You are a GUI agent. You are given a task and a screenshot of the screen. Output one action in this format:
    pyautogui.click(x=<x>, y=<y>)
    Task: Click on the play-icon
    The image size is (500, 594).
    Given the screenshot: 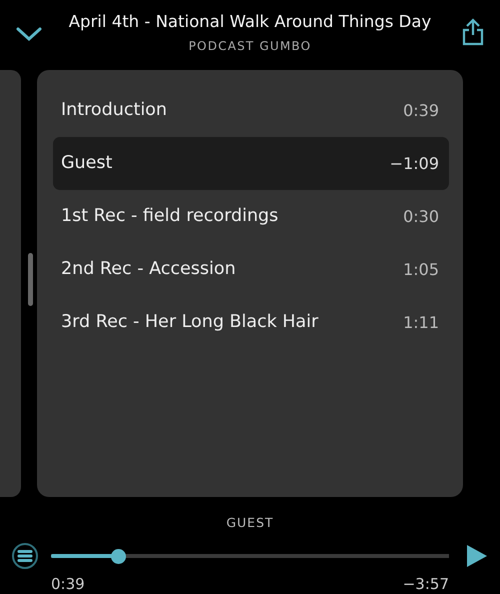 What is the action you would take?
    pyautogui.click(x=477, y=556)
    